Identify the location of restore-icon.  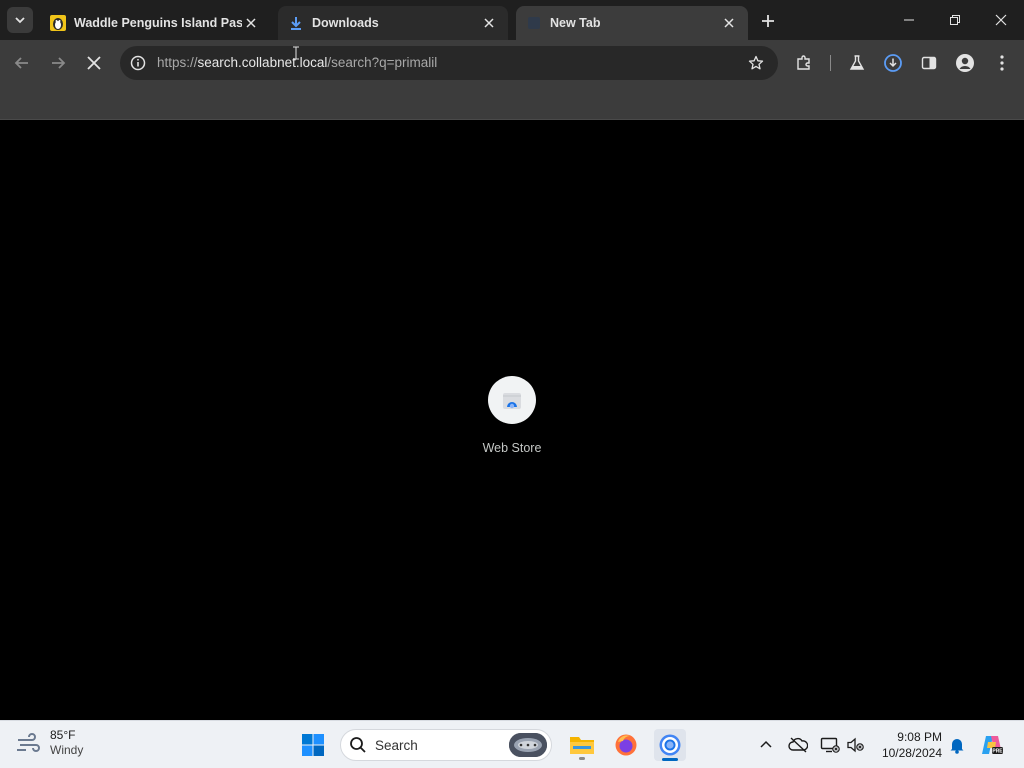
(955, 20).